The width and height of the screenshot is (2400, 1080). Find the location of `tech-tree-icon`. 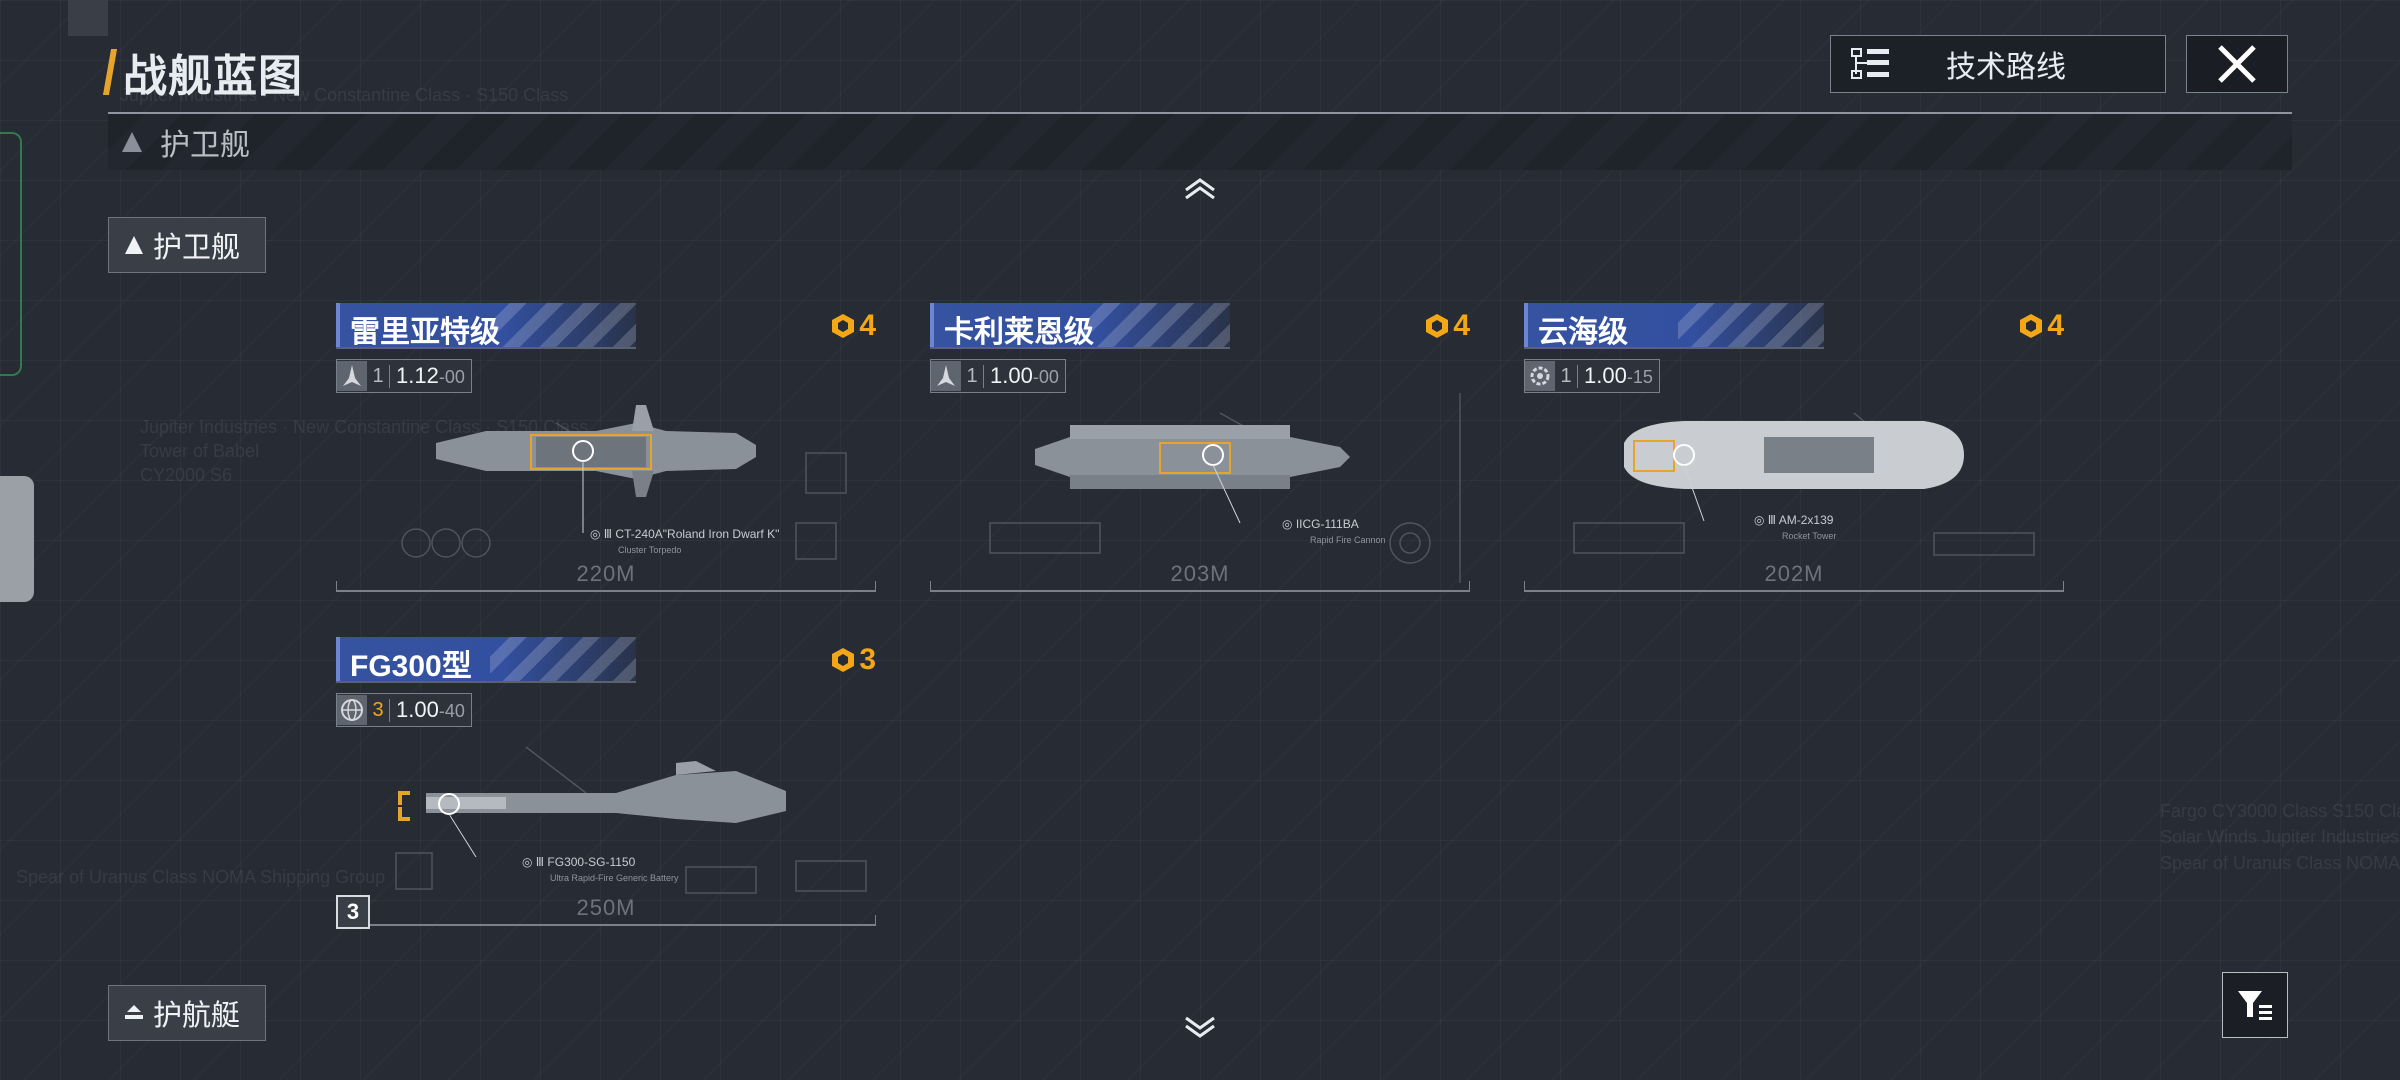

tech-tree-icon is located at coordinates (1870, 63).